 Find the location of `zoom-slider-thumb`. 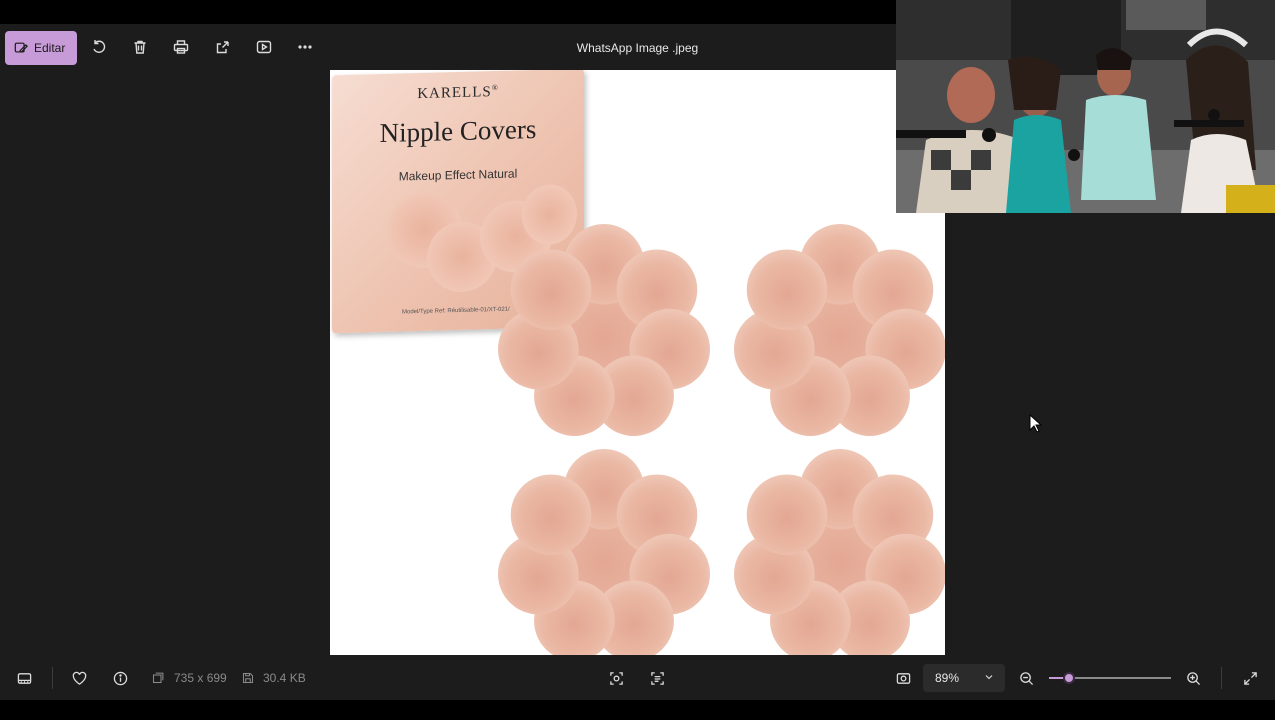

zoom-slider-thumb is located at coordinates (1069, 678).